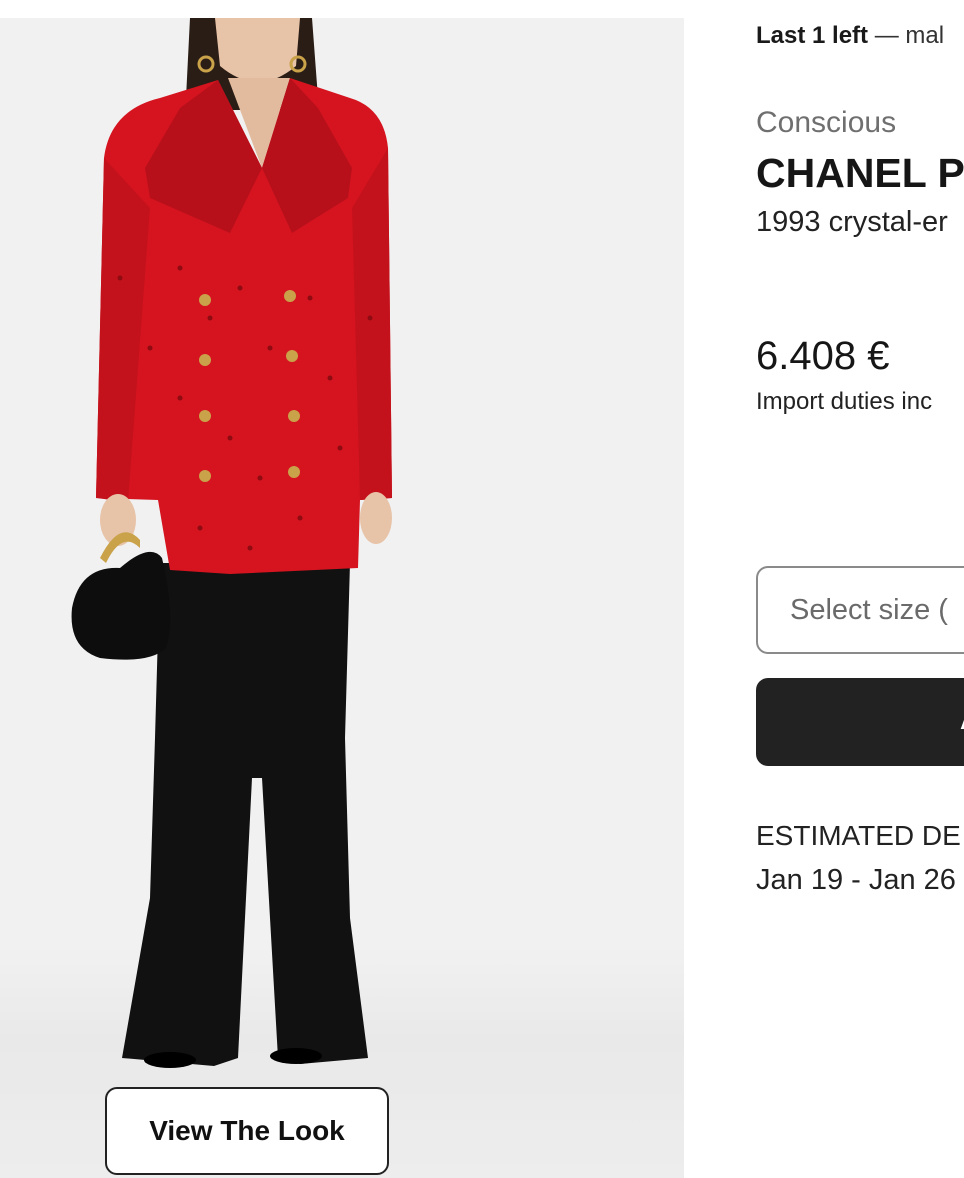 This screenshot has height=1178, width=964. I want to click on size-select-placeholder: Select size (, so click(869, 610).